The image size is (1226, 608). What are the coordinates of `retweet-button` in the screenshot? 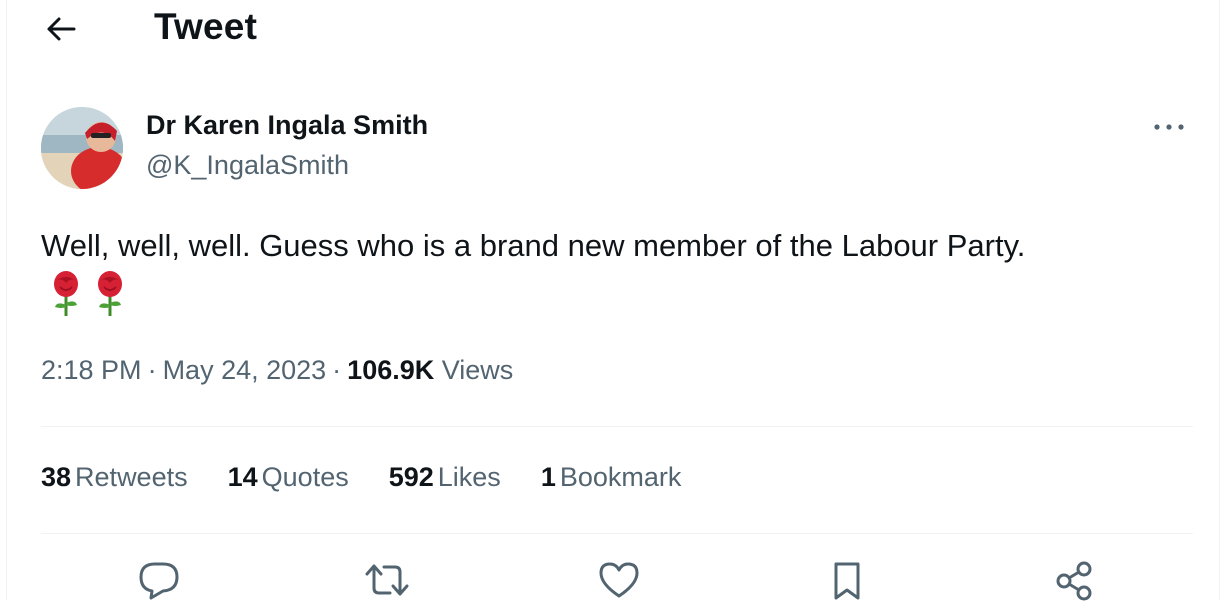 It's located at (387, 584).